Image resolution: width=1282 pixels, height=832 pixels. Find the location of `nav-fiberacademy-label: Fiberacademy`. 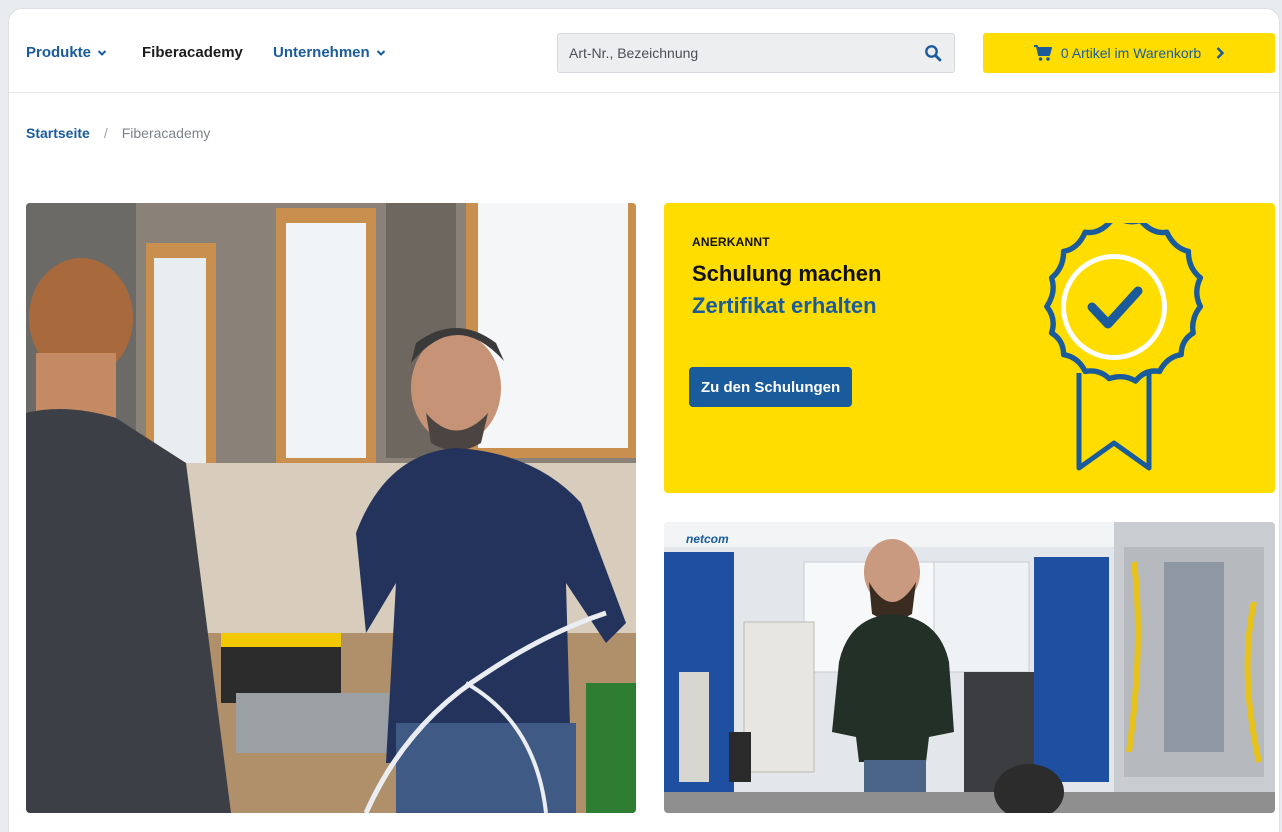

nav-fiberacademy-label: Fiberacademy is located at coordinates (192, 52).